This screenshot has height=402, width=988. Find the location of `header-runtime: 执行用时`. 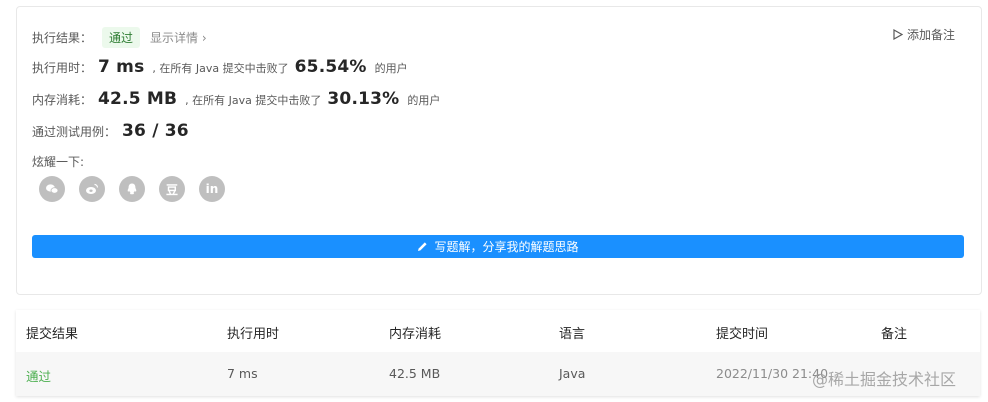

header-runtime: 执行用时 is located at coordinates (253, 334).